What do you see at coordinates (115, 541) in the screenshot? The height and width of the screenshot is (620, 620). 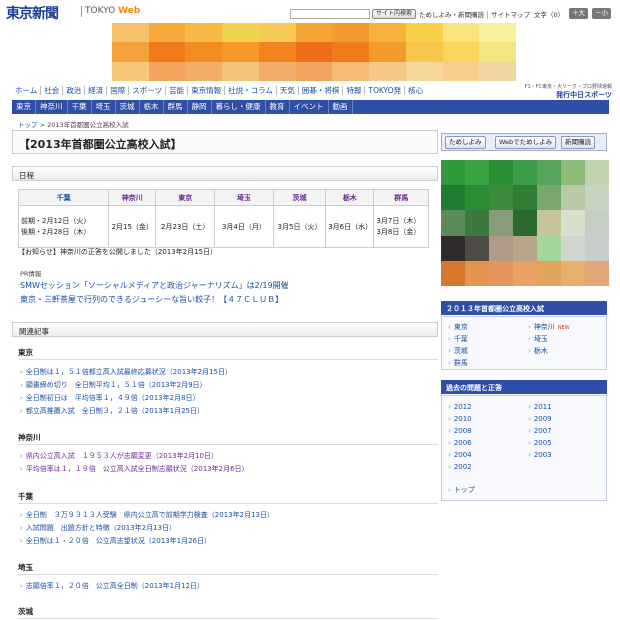 I see `article-link: 全日制は１・２０倍 公立高志望状況（2013年1月26日）` at bounding box center [115, 541].